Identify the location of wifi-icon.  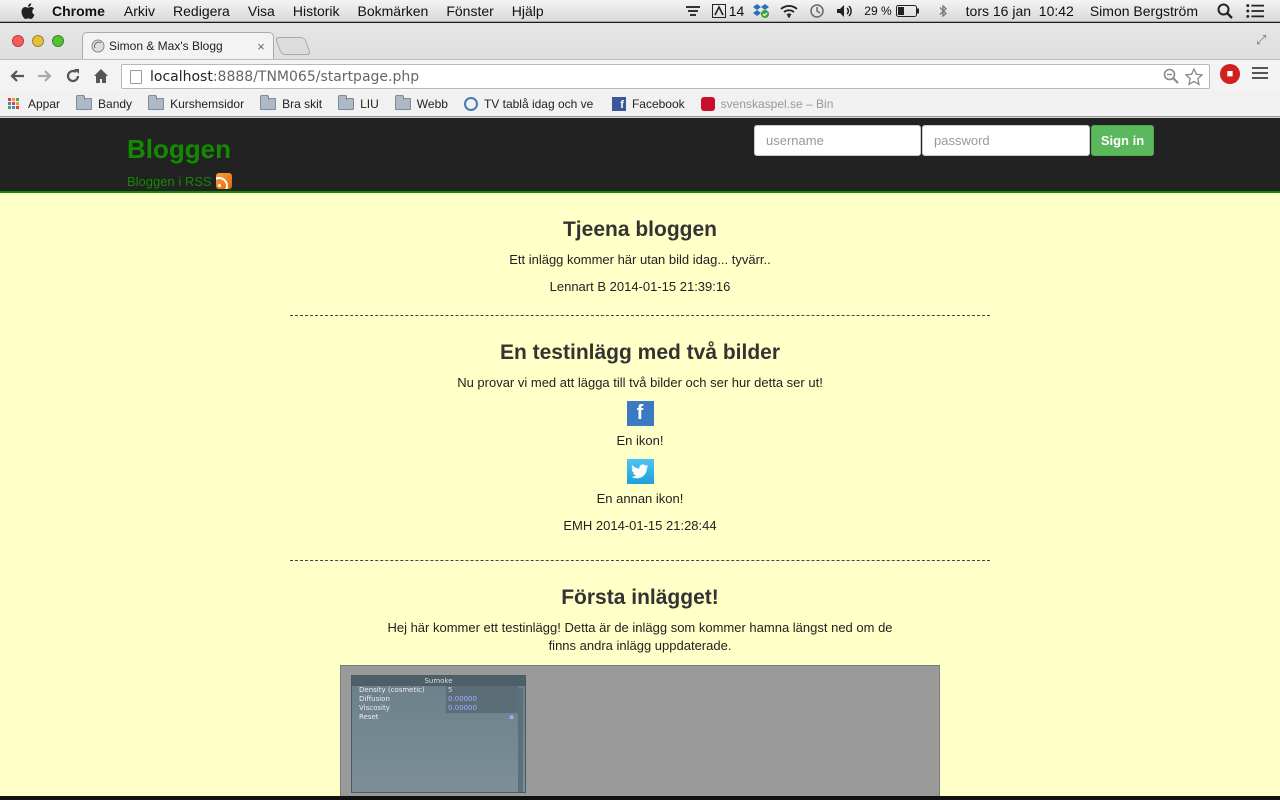
(789, 11).